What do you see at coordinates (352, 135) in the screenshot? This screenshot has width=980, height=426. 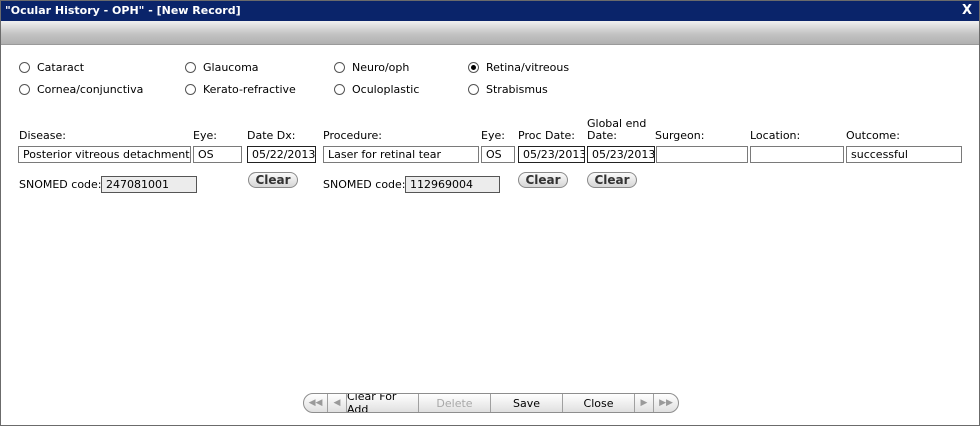 I see `procedure-label: Procedure:` at bounding box center [352, 135].